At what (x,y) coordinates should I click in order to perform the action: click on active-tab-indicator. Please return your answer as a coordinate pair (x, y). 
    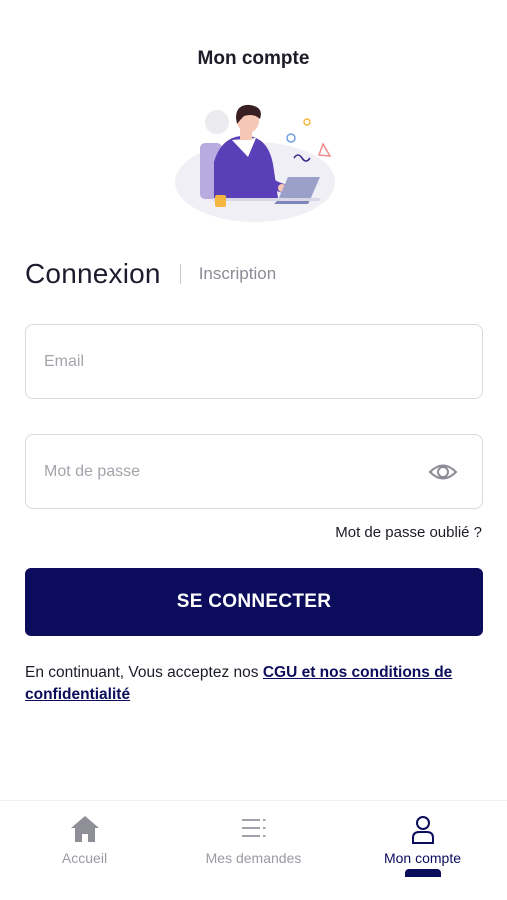
    Looking at the image, I should click on (422, 873).